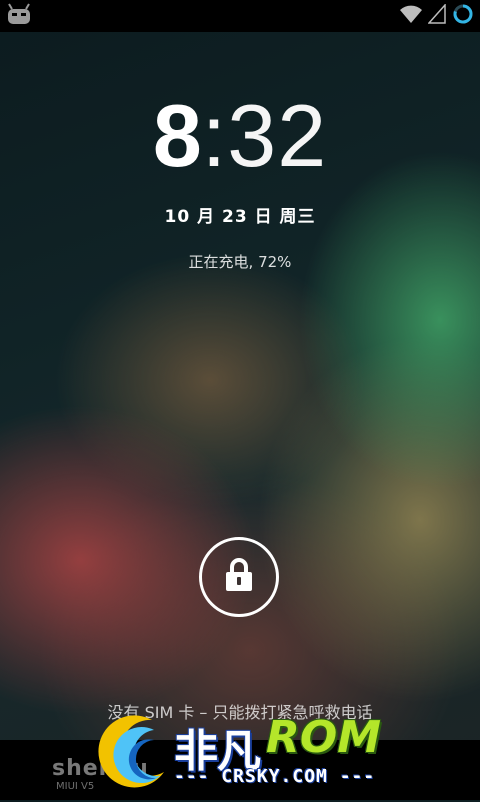 The width and height of the screenshot is (480, 802). Describe the element at coordinates (463, 16) in the screenshot. I see `battery-charging-icon` at that location.